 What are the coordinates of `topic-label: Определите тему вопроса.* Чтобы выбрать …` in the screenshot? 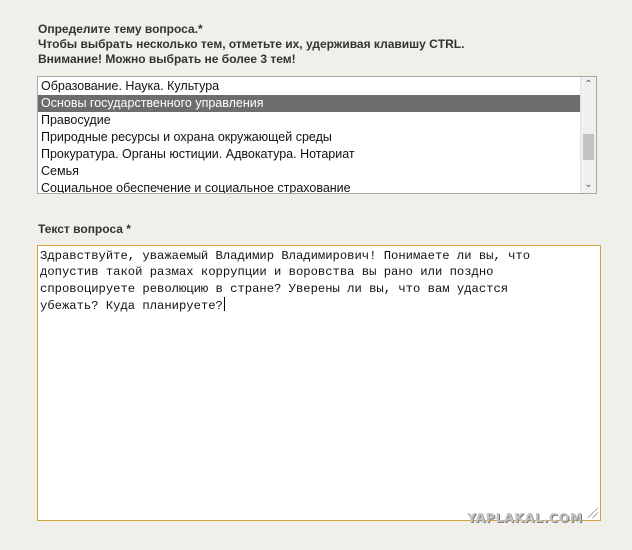 It's located at (251, 44).